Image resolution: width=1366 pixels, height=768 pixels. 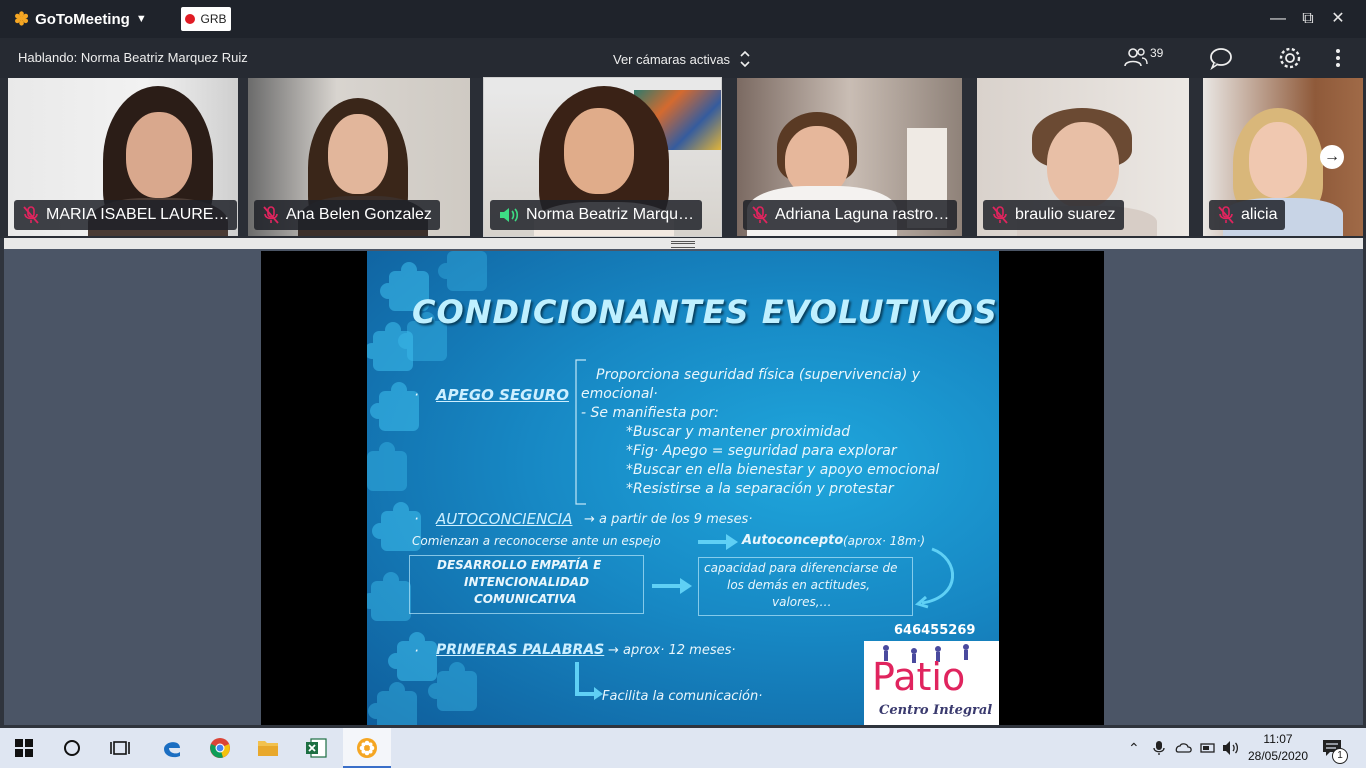 What do you see at coordinates (190, 19) in the screenshot?
I see `record-dot-icon` at bounding box center [190, 19].